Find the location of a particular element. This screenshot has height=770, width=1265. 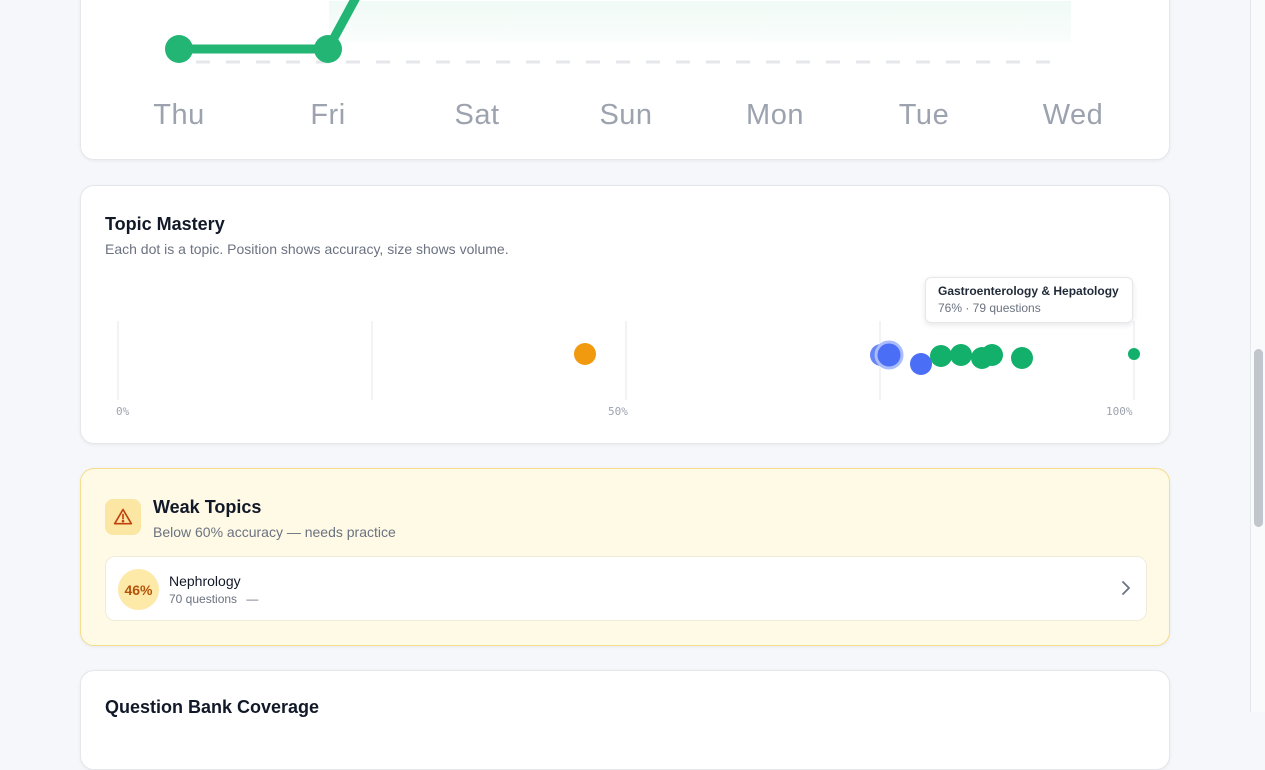

day-label-thu: Thu is located at coordinates (179, 115).